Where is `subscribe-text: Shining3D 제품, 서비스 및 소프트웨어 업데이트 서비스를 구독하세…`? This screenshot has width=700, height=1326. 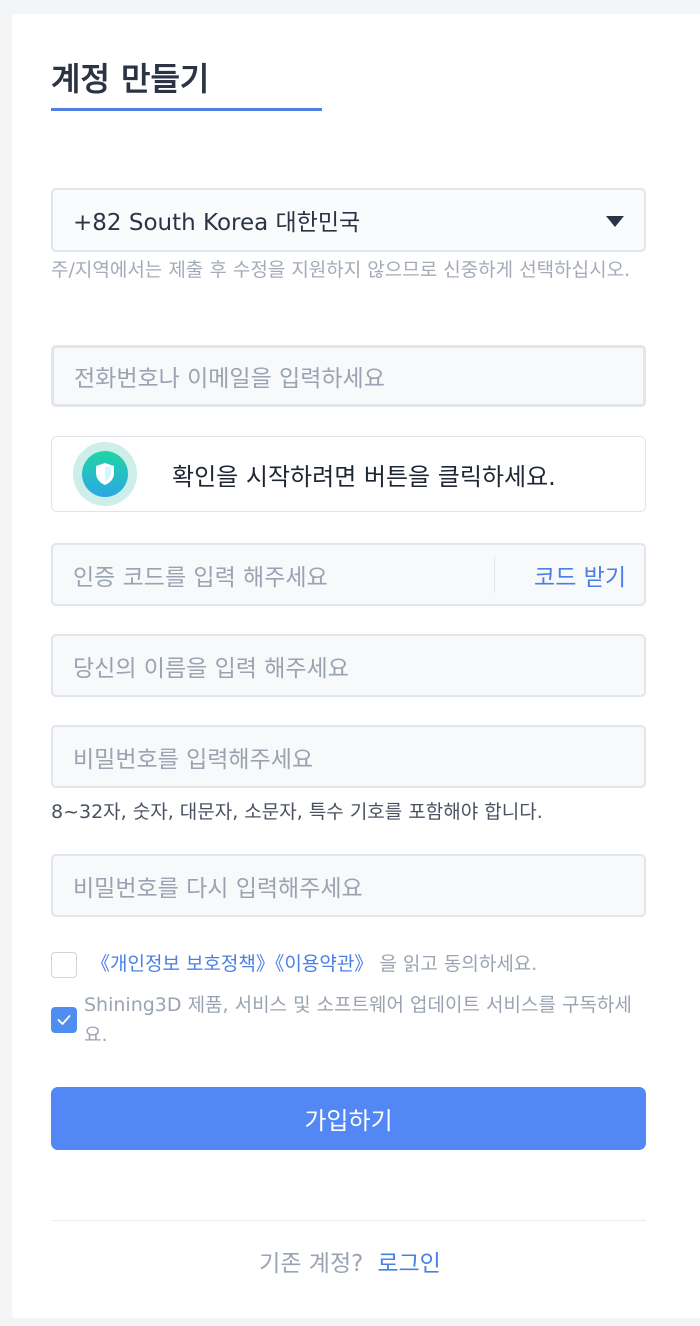 subscribe-text: Shining3D 제품, 서비스 및 소프트웨어 업데이트 서비스를 구독하세… is located at coordinates (358, 1020).